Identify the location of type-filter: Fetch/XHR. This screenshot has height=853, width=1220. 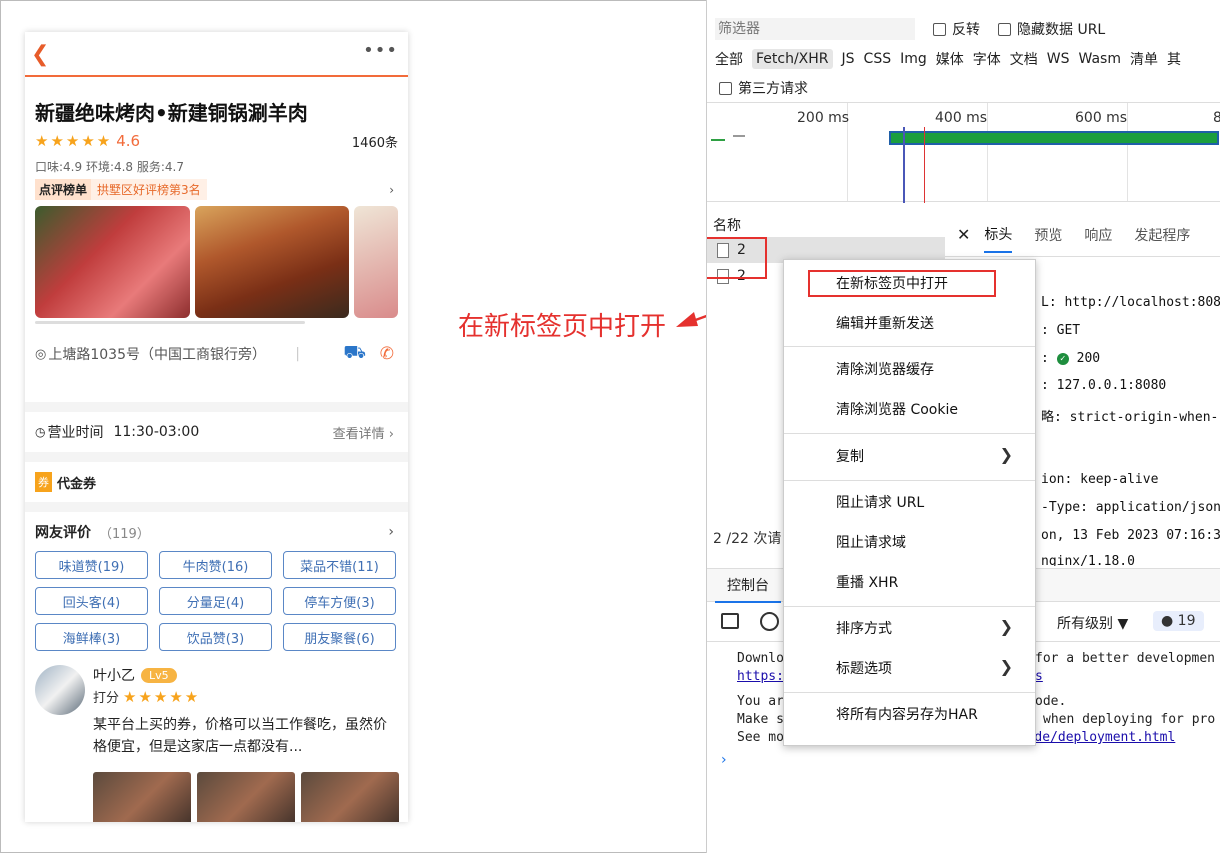
(792, 59).